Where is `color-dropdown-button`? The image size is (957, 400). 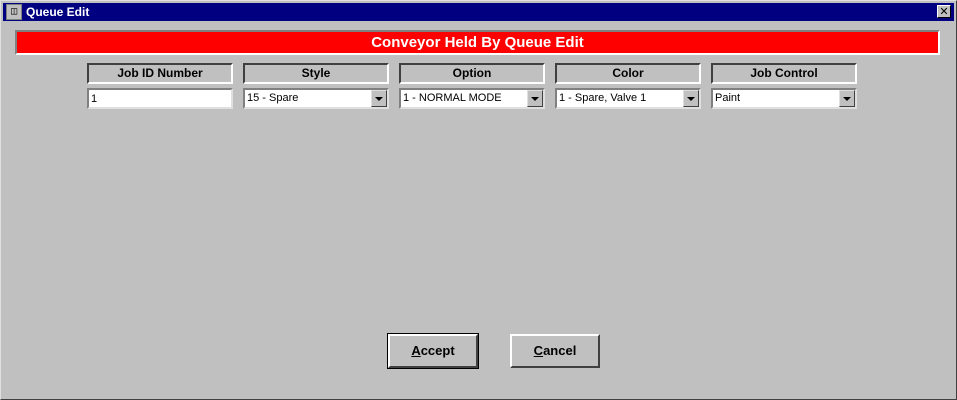
color-dropdown-button is located at coordinates (691, 98).